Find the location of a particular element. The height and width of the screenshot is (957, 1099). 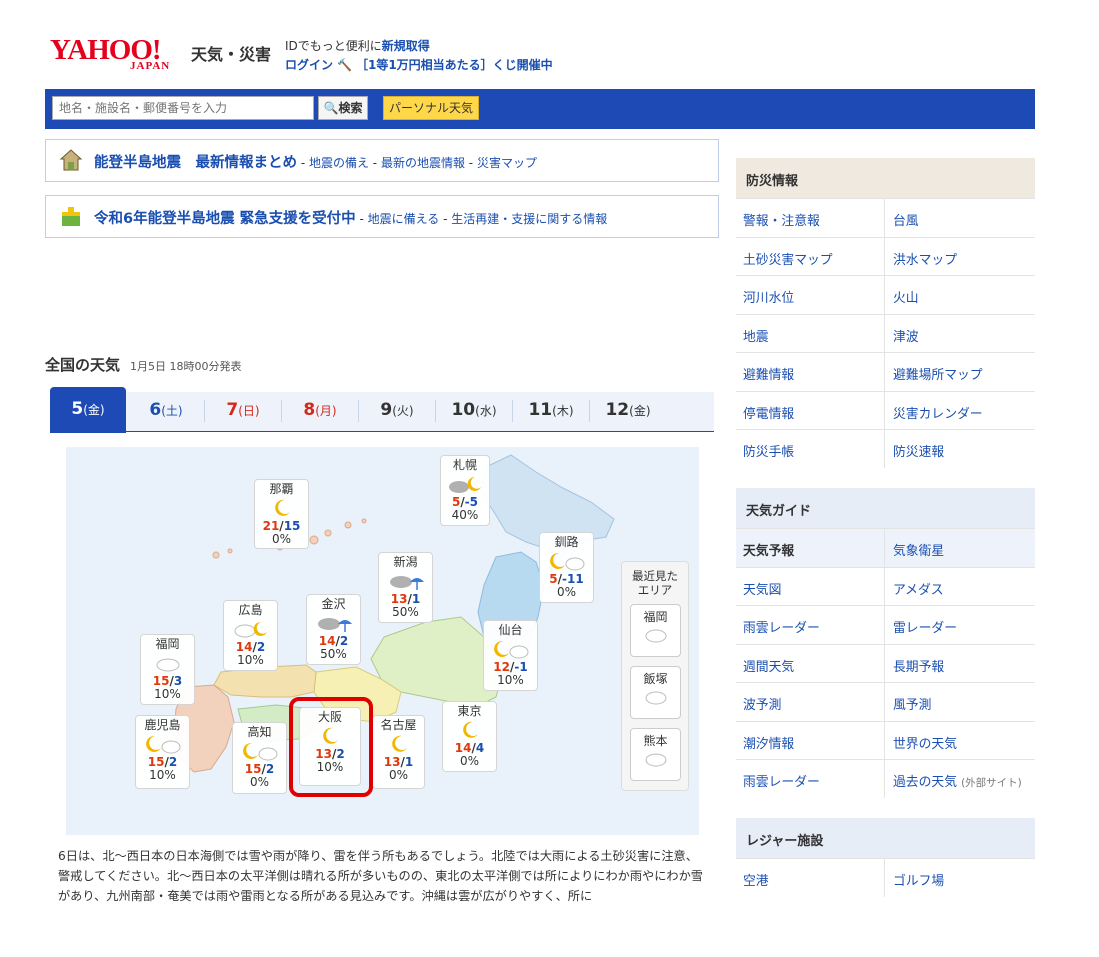

city-card-sapporo: 札幌 5/-5 40% is located at coordinates (465, 490).